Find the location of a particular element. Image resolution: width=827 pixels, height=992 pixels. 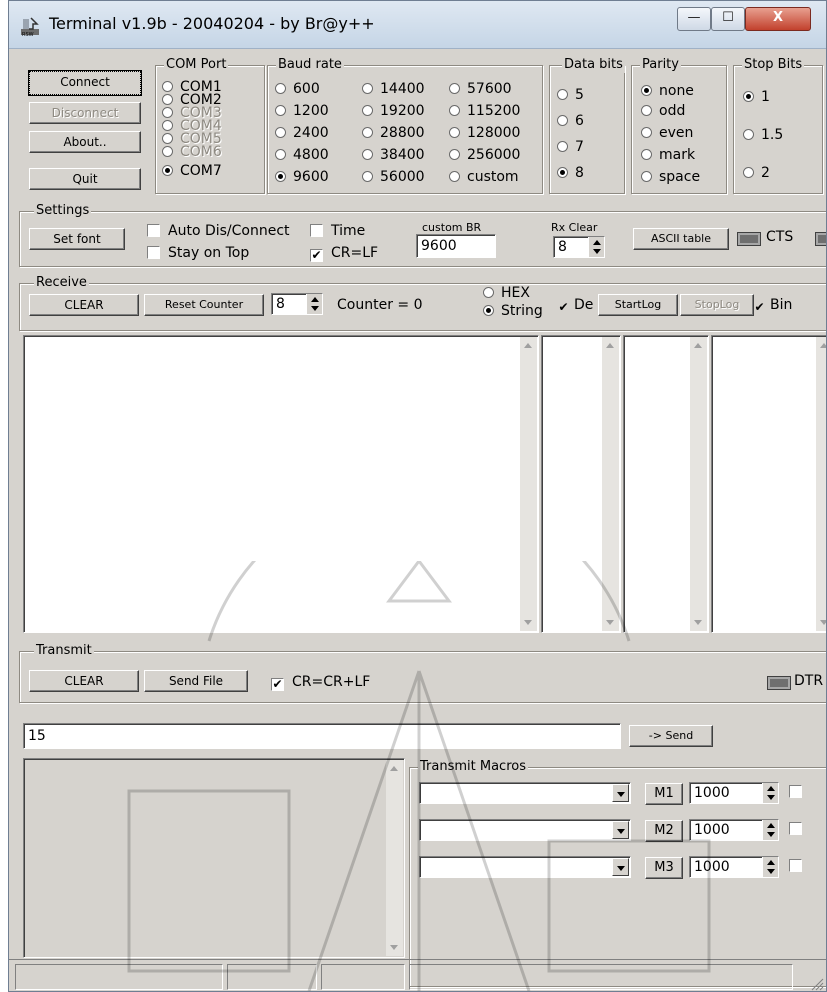

radio-baud-1200: 1200 is located at coordinates (302, 111).